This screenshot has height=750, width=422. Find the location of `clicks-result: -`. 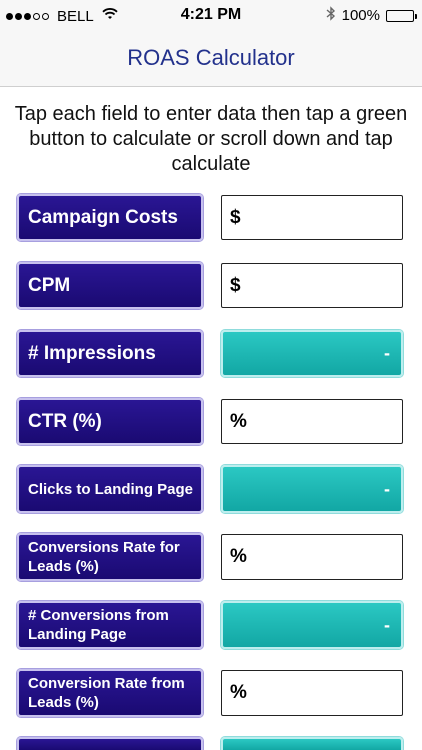

clicks-result: - is located at coordinates (387, 488).